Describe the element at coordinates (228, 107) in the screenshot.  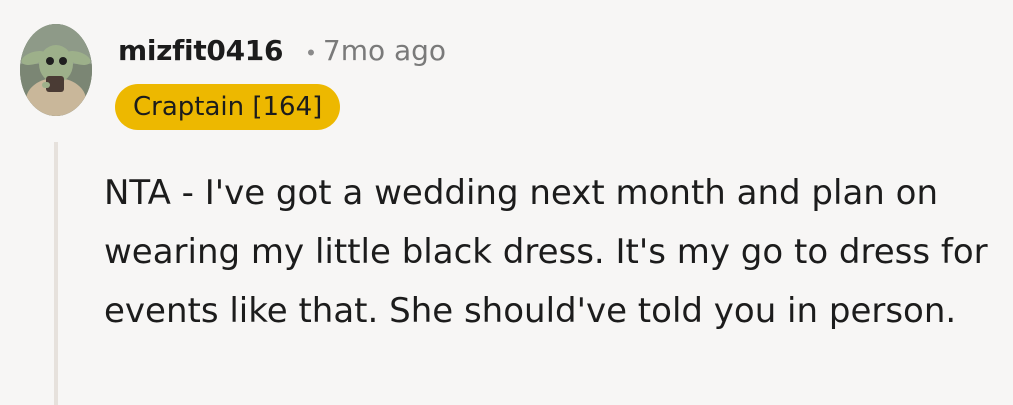
I see `user-flair-badge: Craptain [164]` at that location.